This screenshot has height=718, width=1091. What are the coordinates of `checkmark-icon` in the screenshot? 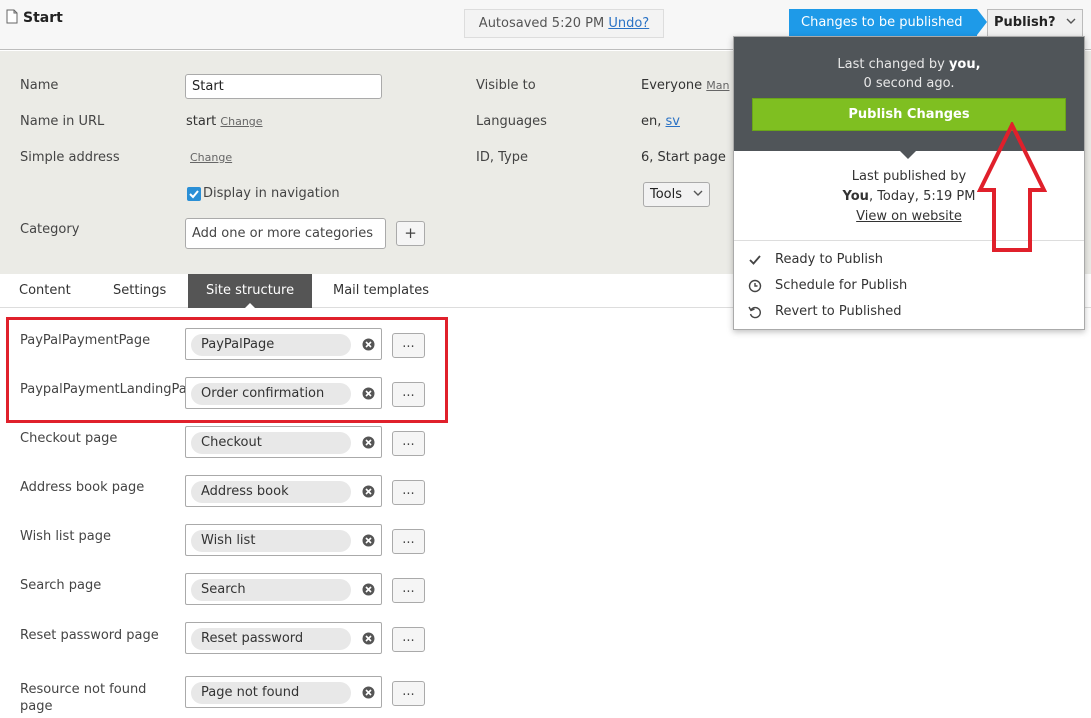 It's located at (194, 194).